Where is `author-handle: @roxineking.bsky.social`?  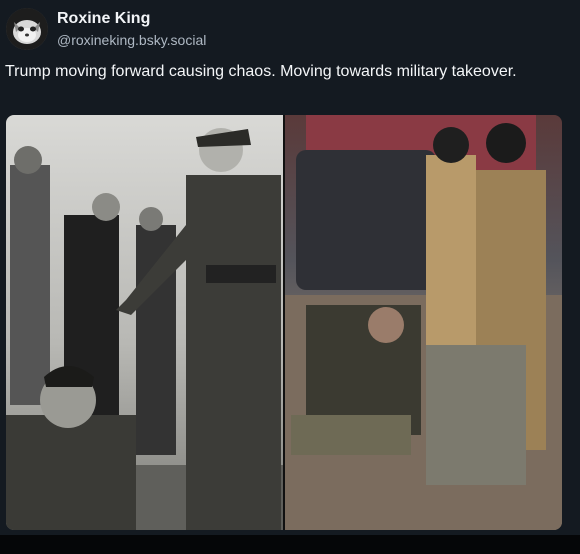
author-handle: @roxineking.bsky.social is located at coordinates (131, 40).